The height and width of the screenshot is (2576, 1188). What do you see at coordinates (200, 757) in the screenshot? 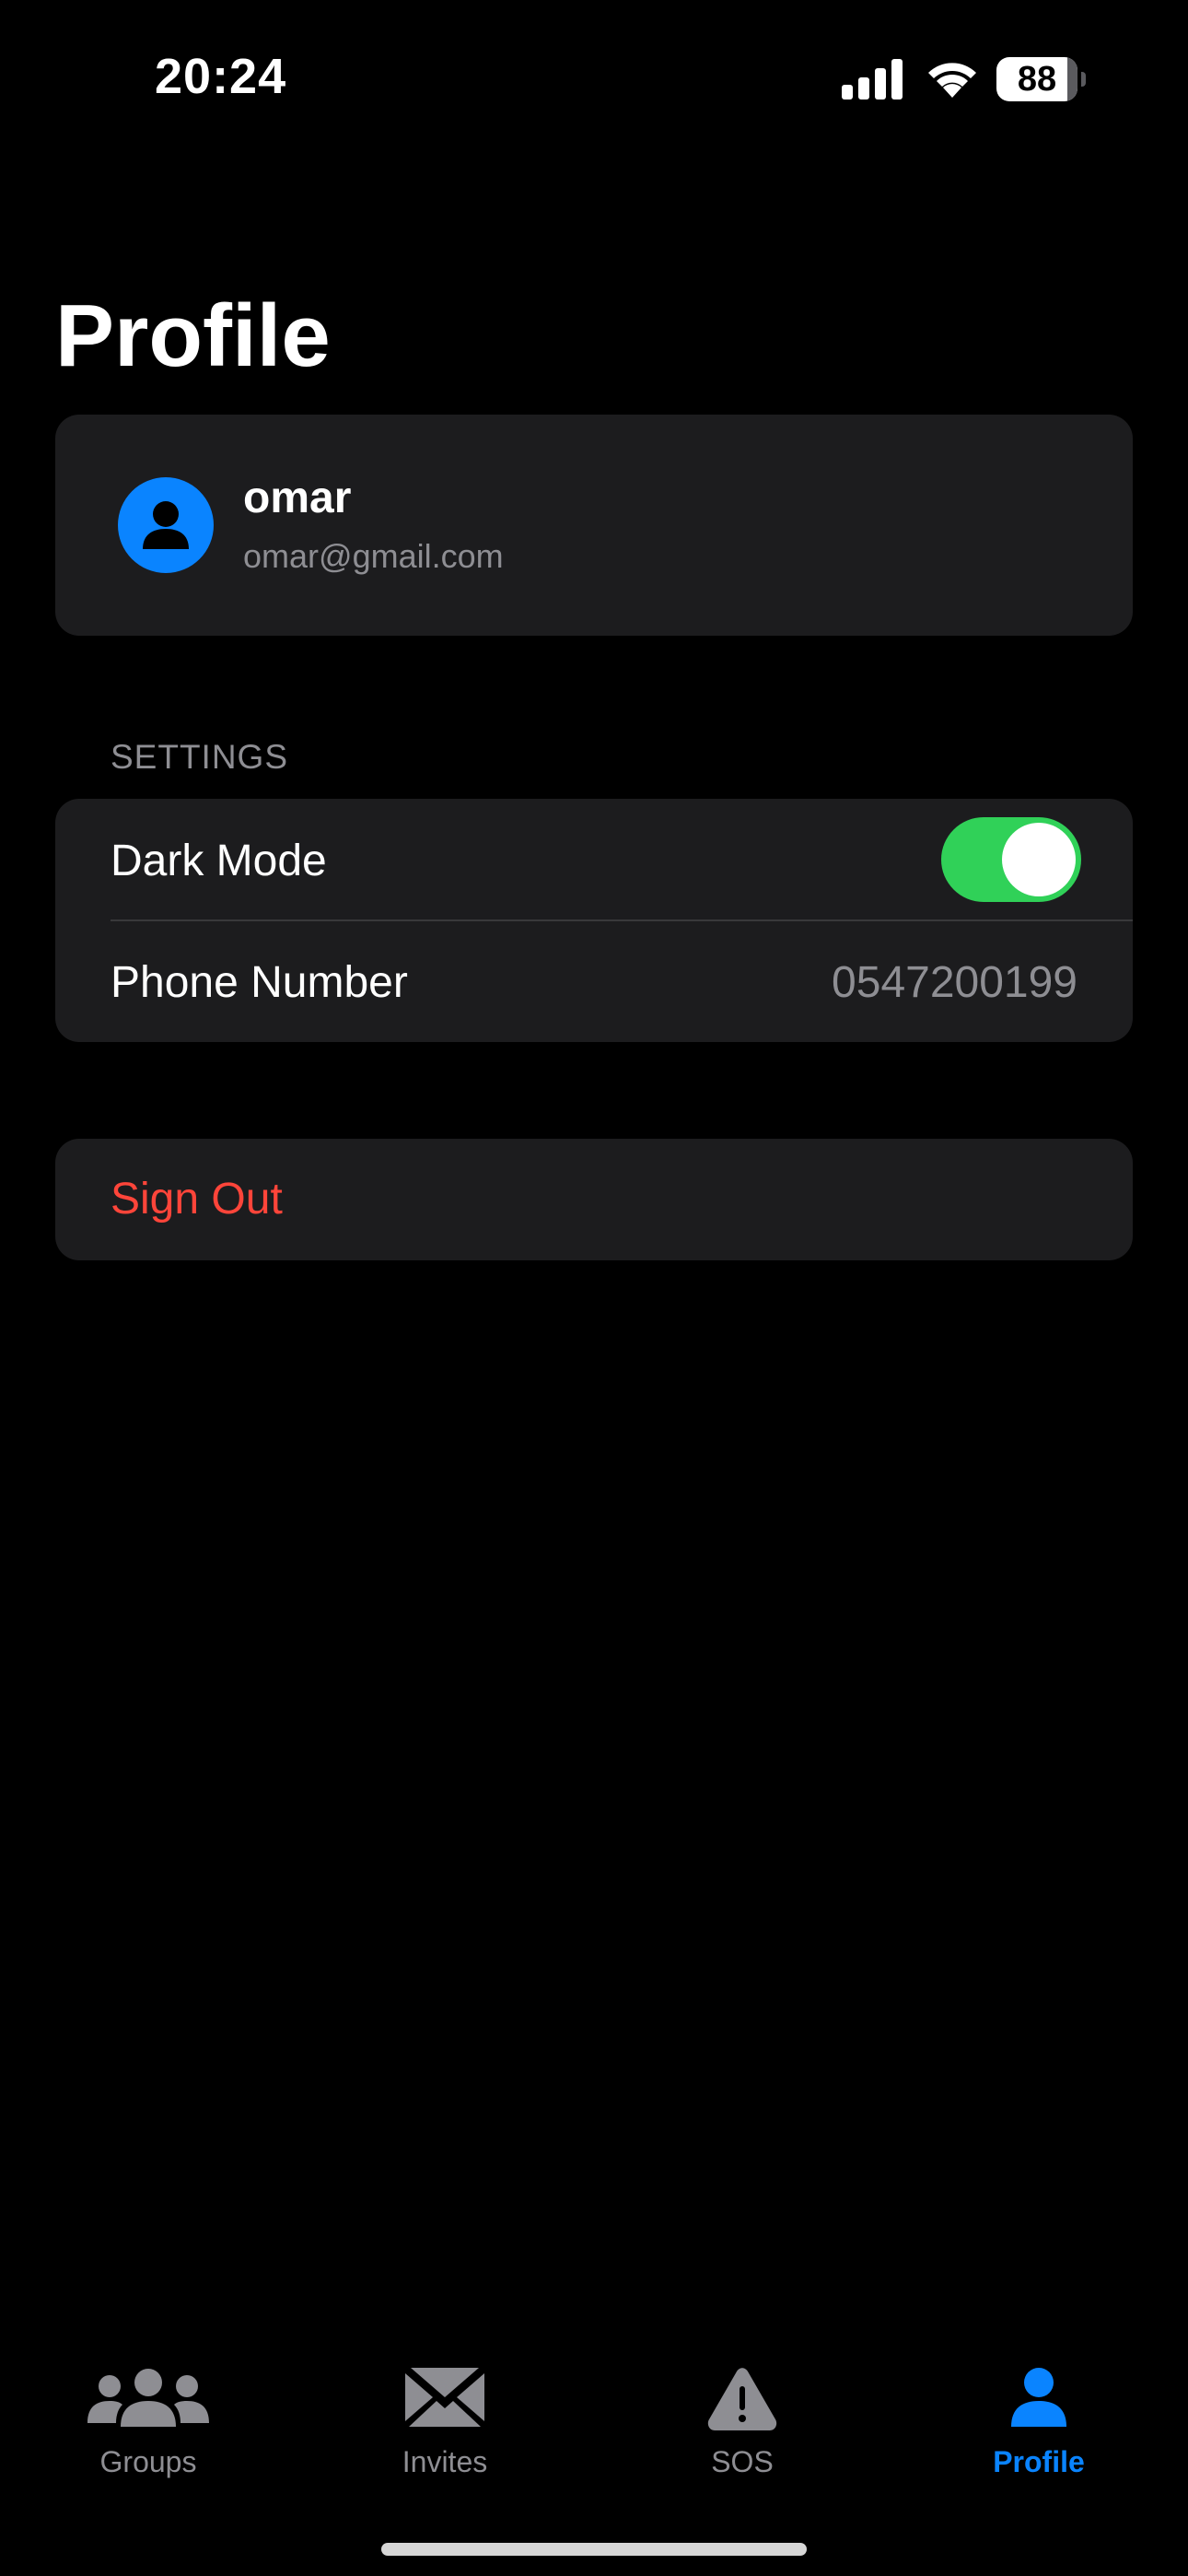
I see `settings-section-header: SETTINGS` at bounding box center [200, 757].